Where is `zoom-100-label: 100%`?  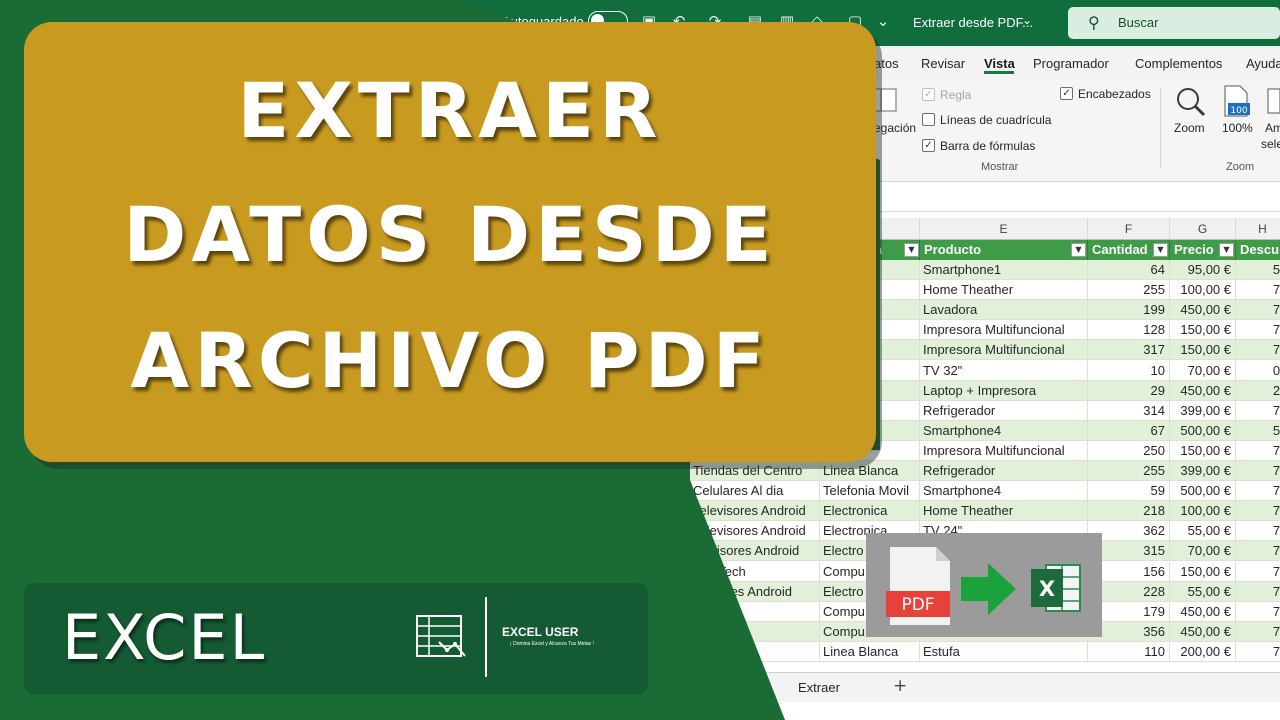
zoom-100-label: 100% is located at coordinates (1237, 128).